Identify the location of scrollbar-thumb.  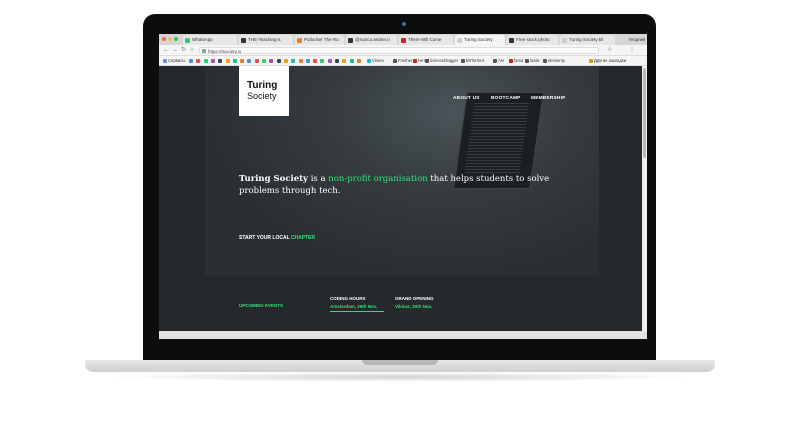
(644, 113).